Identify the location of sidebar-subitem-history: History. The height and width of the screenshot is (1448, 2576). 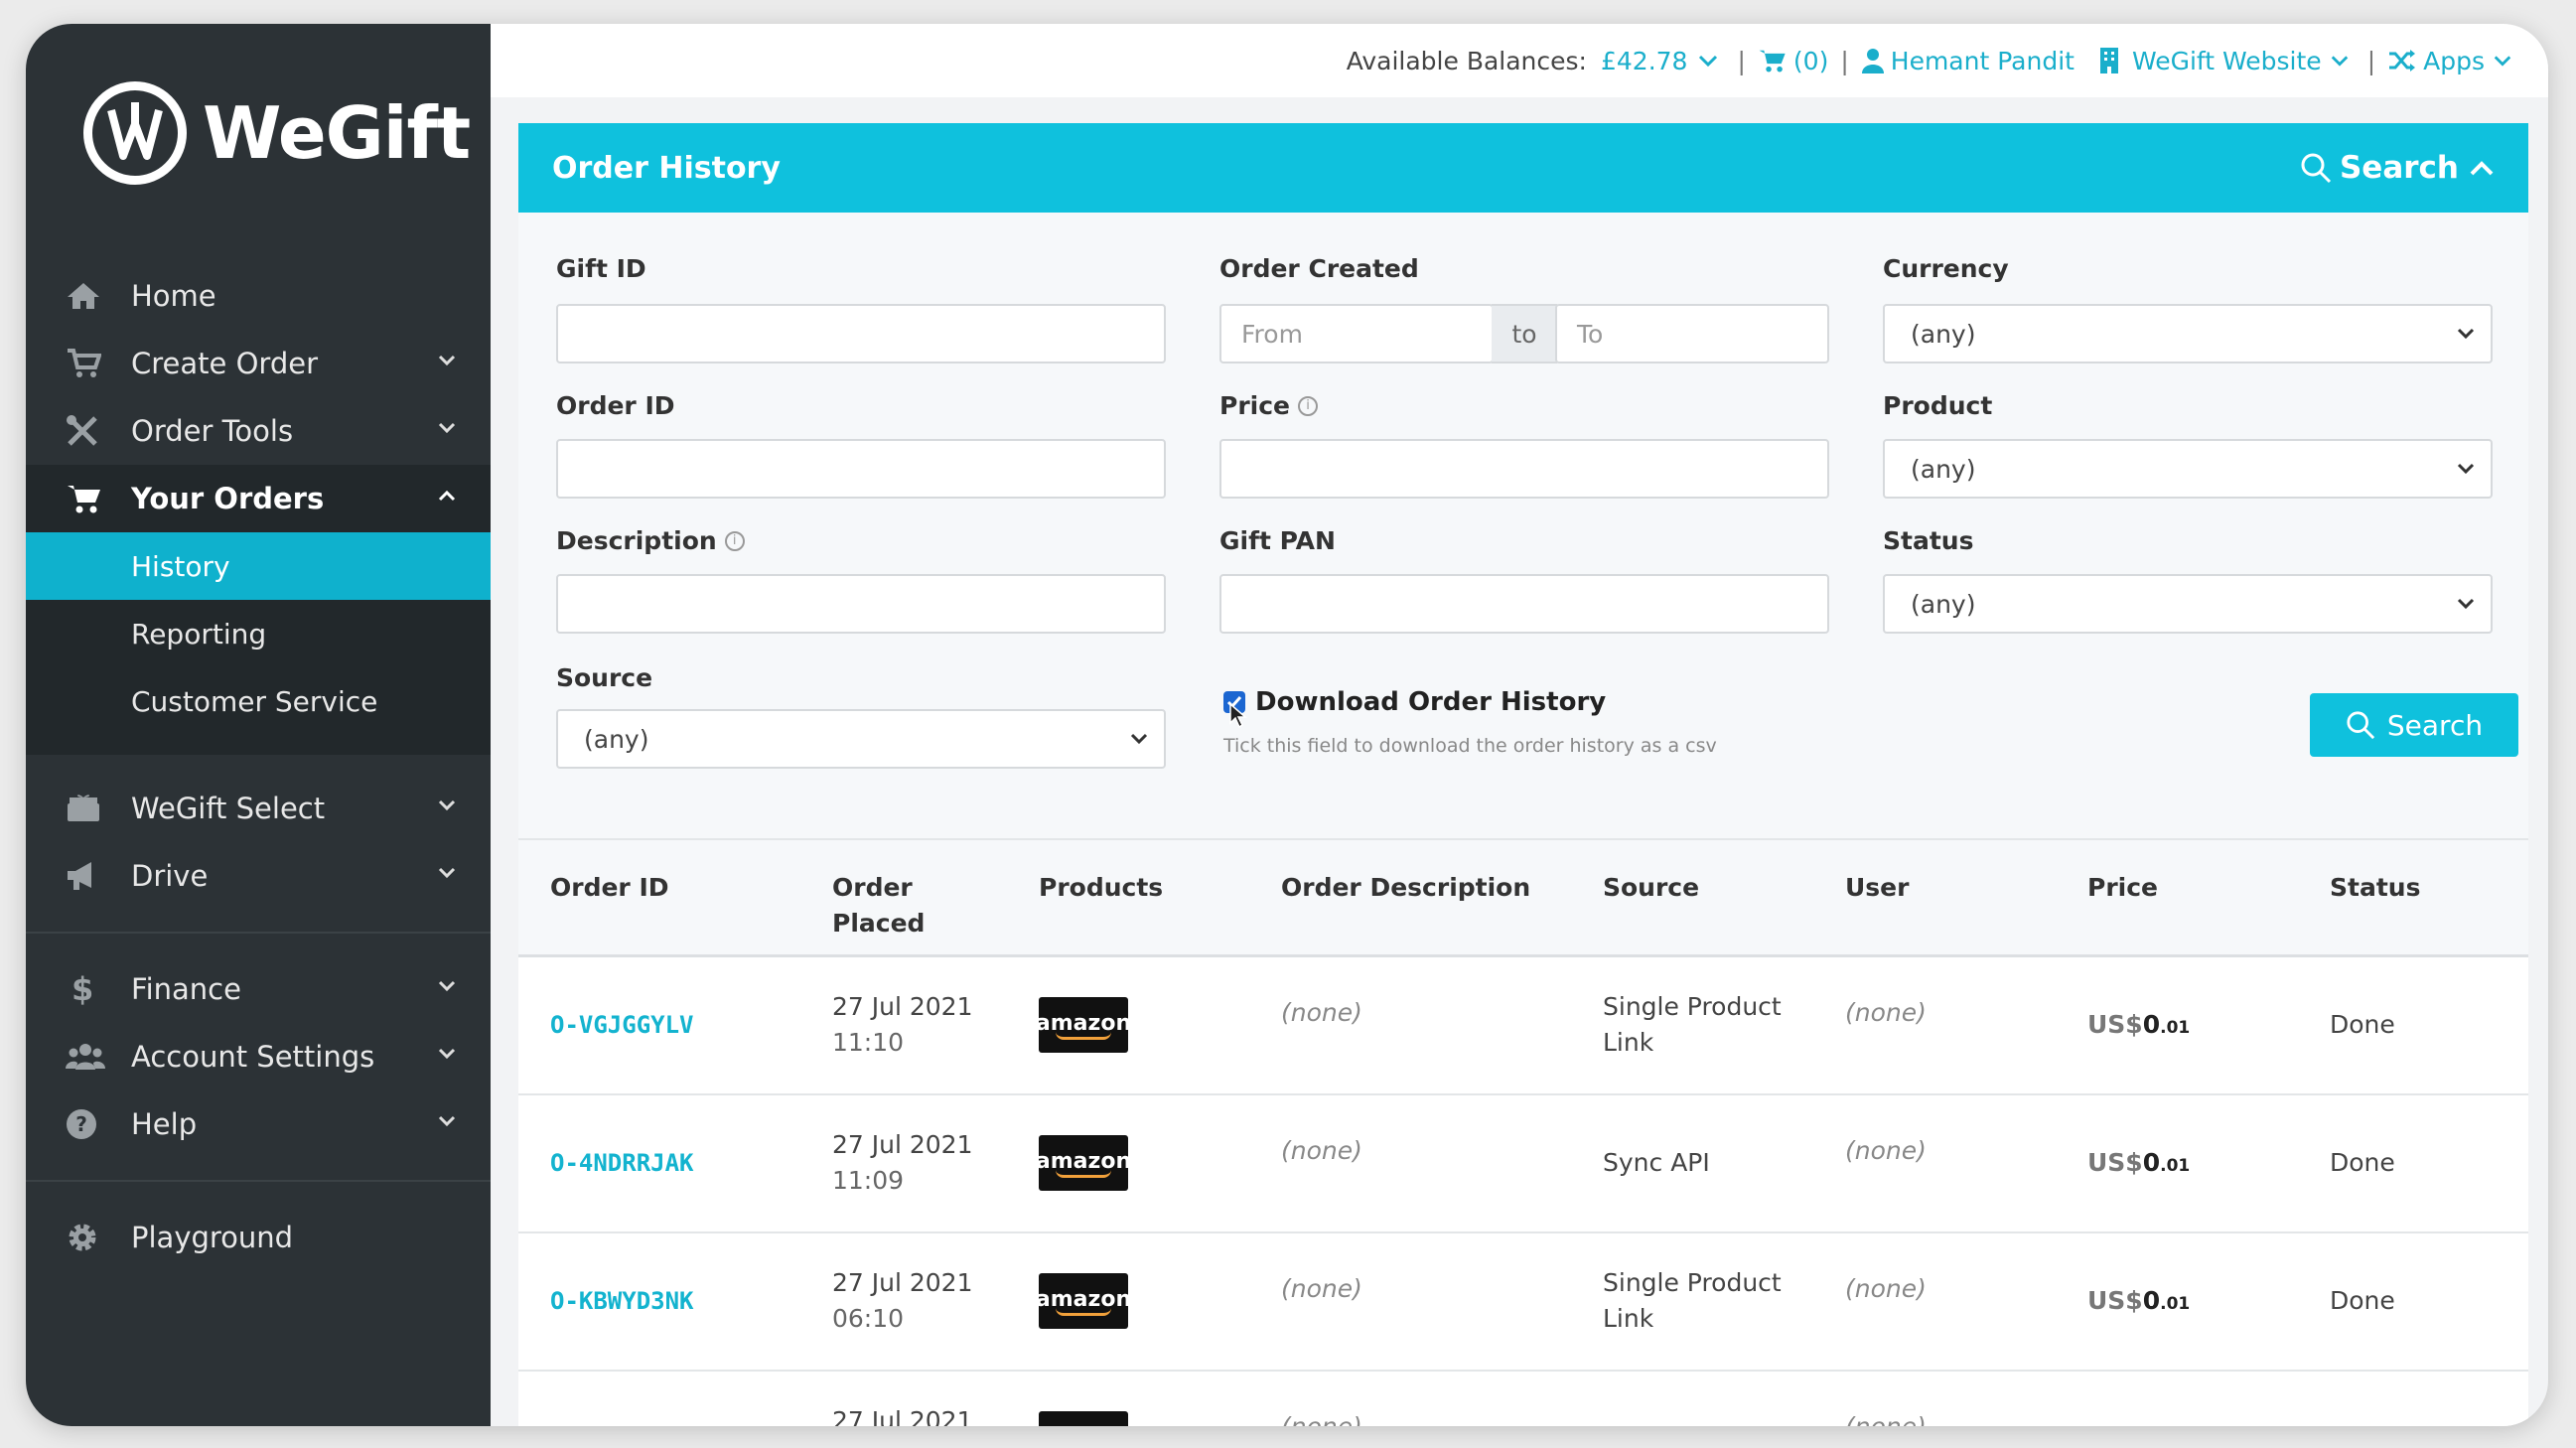
(259, 566).